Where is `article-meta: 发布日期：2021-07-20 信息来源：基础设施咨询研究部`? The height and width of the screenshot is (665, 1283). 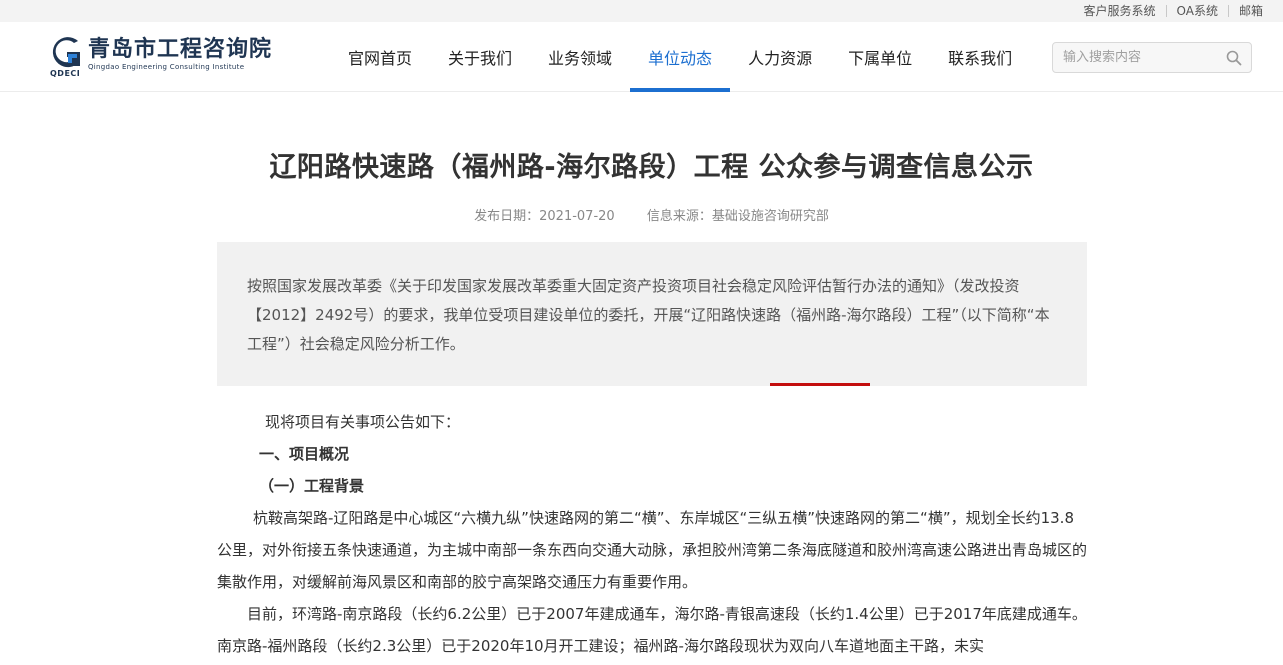 article-meta: 发布日期：2021-07-20 信息来源：基础设施咨询研究部 is located at coordinates (641, 214).